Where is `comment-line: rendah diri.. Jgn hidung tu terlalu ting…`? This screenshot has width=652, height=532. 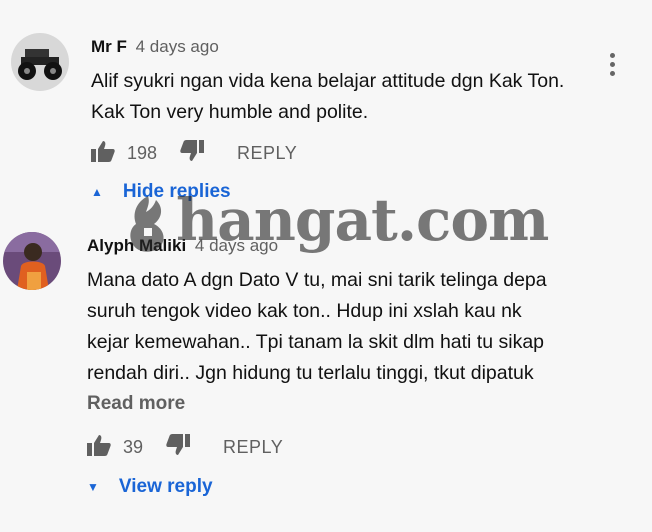
comment-line: rendah diri.. Jgn hidung tu terlalu ting… is located at coordinates (310, 373).